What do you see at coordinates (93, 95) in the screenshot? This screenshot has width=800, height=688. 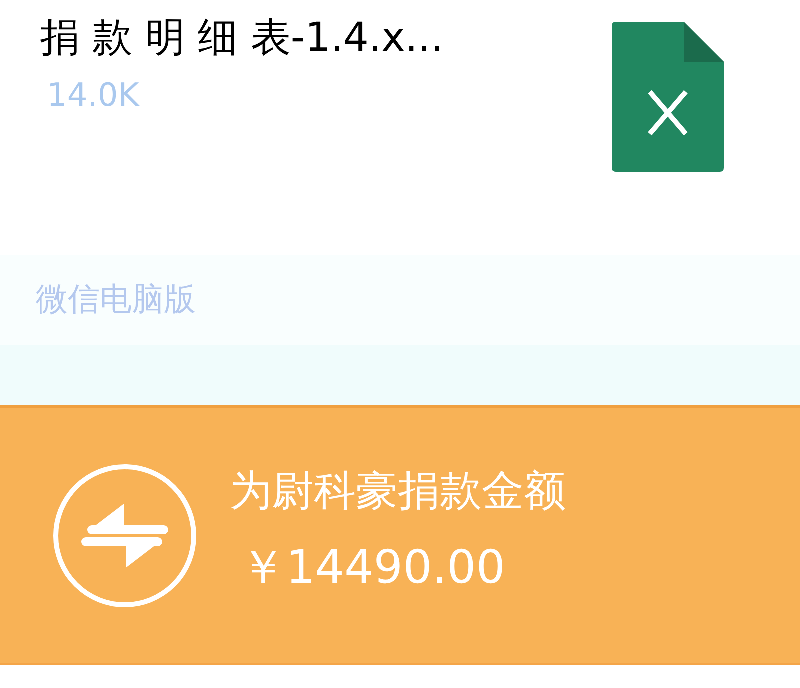 I see `file-size: 14.0K` at bounding box center [93, 95].